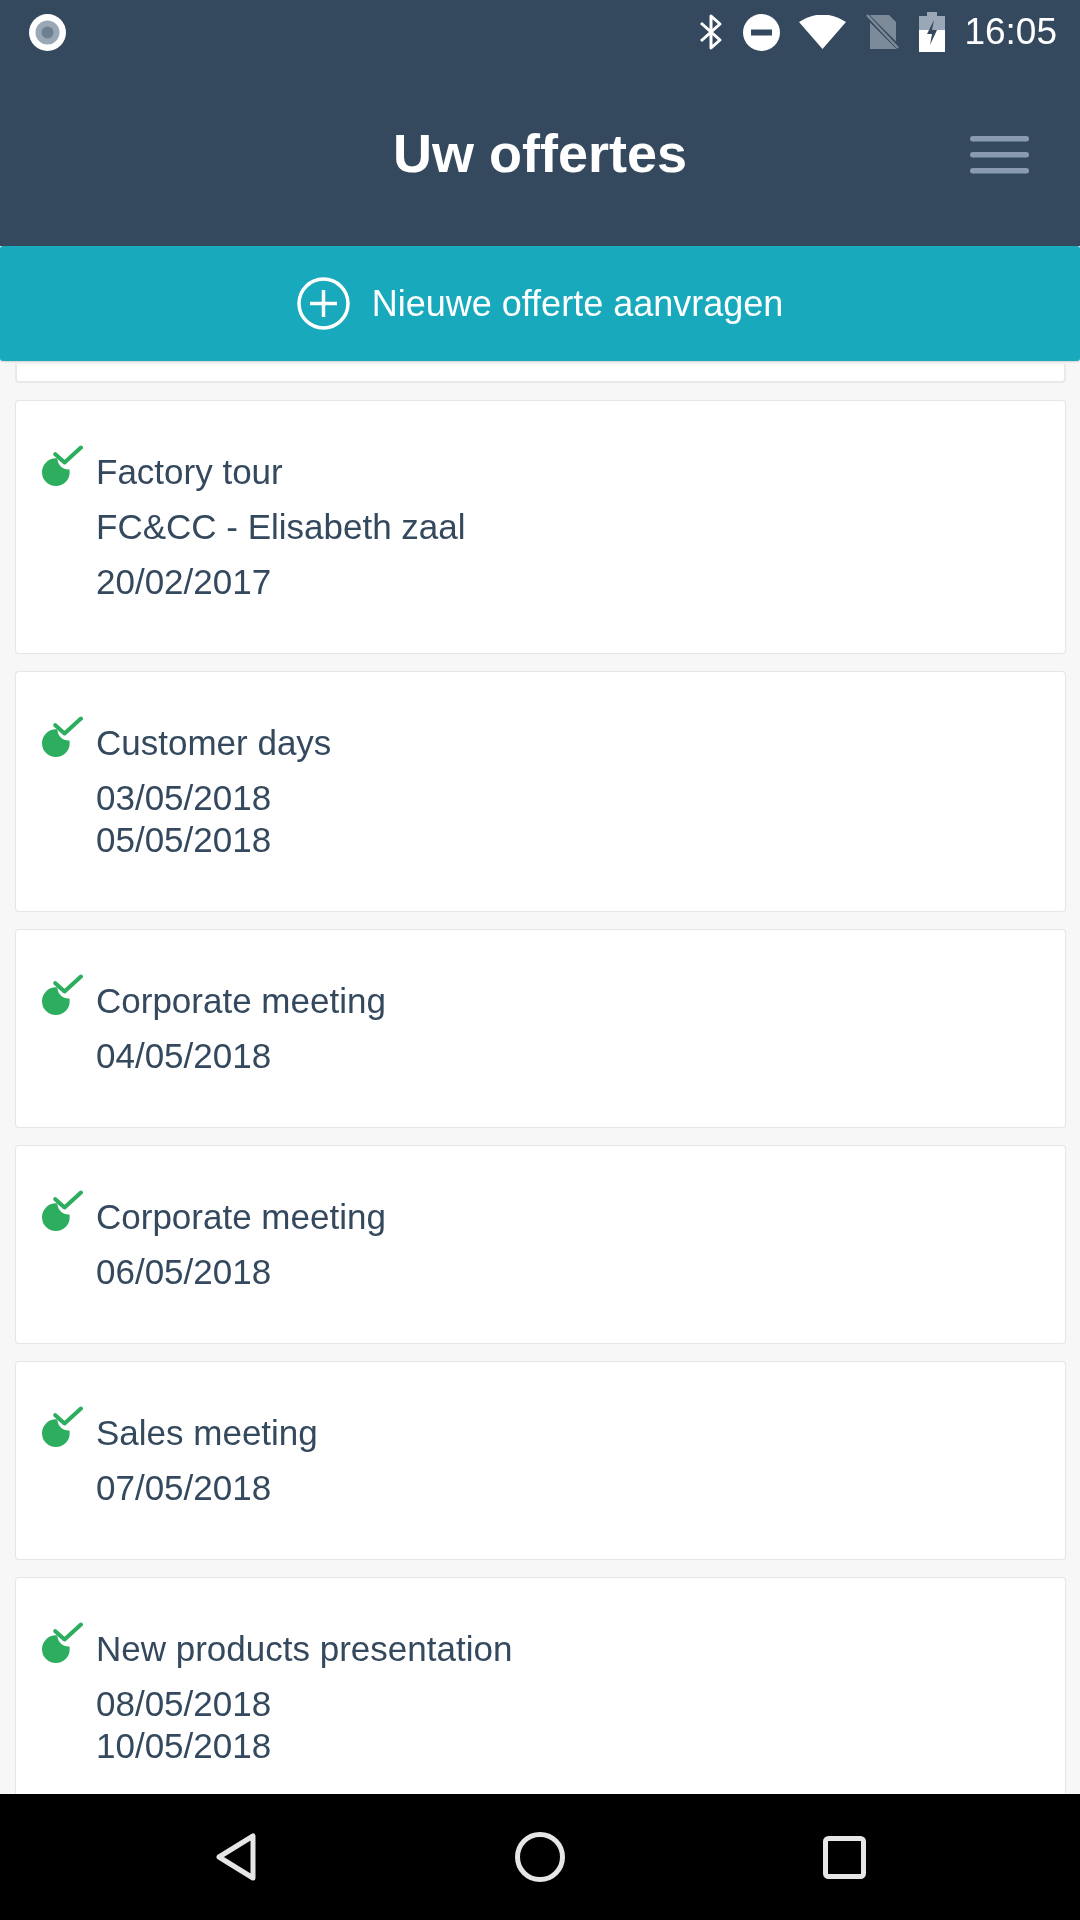 The width and height of the screenshot is (1080, 1920). What do you see at coordinates (184, 1746) in the screenshot?
I see `quote-date: 10/05/2018` at bounding box center [184, 1746].